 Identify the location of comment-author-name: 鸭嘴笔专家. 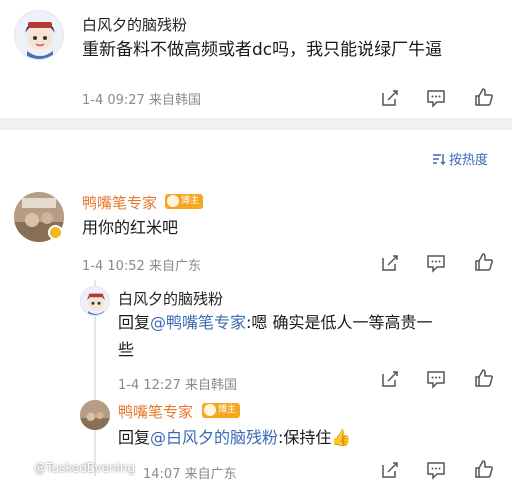
(119, 202).